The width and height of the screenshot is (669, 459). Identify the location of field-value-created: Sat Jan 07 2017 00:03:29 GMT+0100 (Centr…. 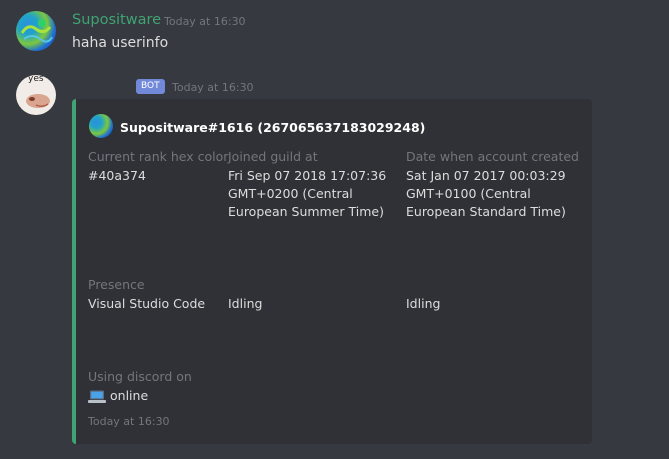
(486, 193).